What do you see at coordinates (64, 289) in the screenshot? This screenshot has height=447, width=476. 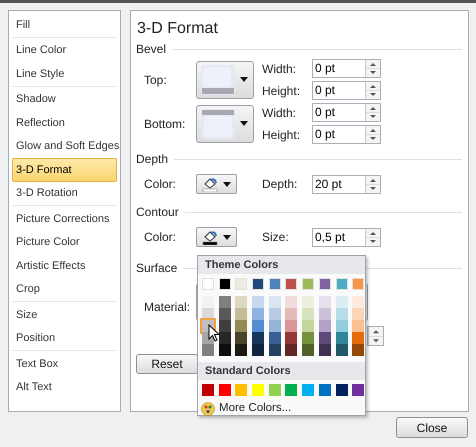 I see `sidebar-item: Crop` at bounding box center [64, 289].